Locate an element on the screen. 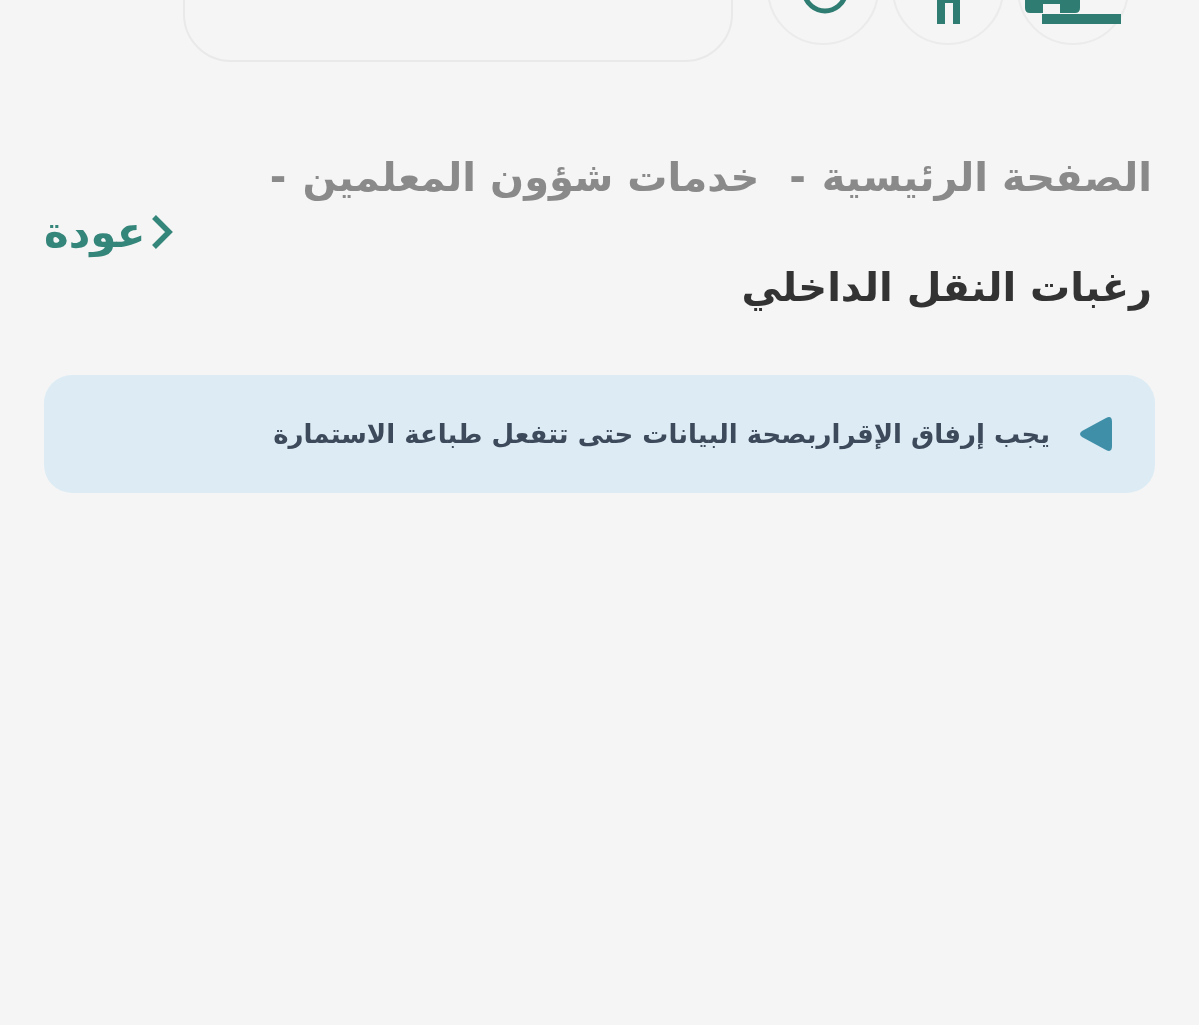 Image resolution: width=1199 pixels, height=1025 pixels. chevron-right-icon is located at coordinates (162, 232).